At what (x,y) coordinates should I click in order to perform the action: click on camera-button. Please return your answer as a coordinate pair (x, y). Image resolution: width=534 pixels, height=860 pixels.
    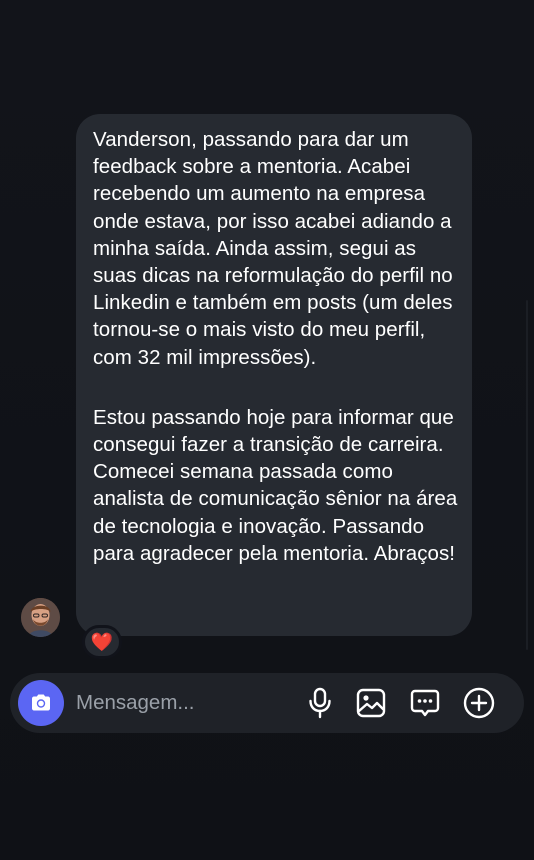
    Looking at the image, I should click on (41, 703).